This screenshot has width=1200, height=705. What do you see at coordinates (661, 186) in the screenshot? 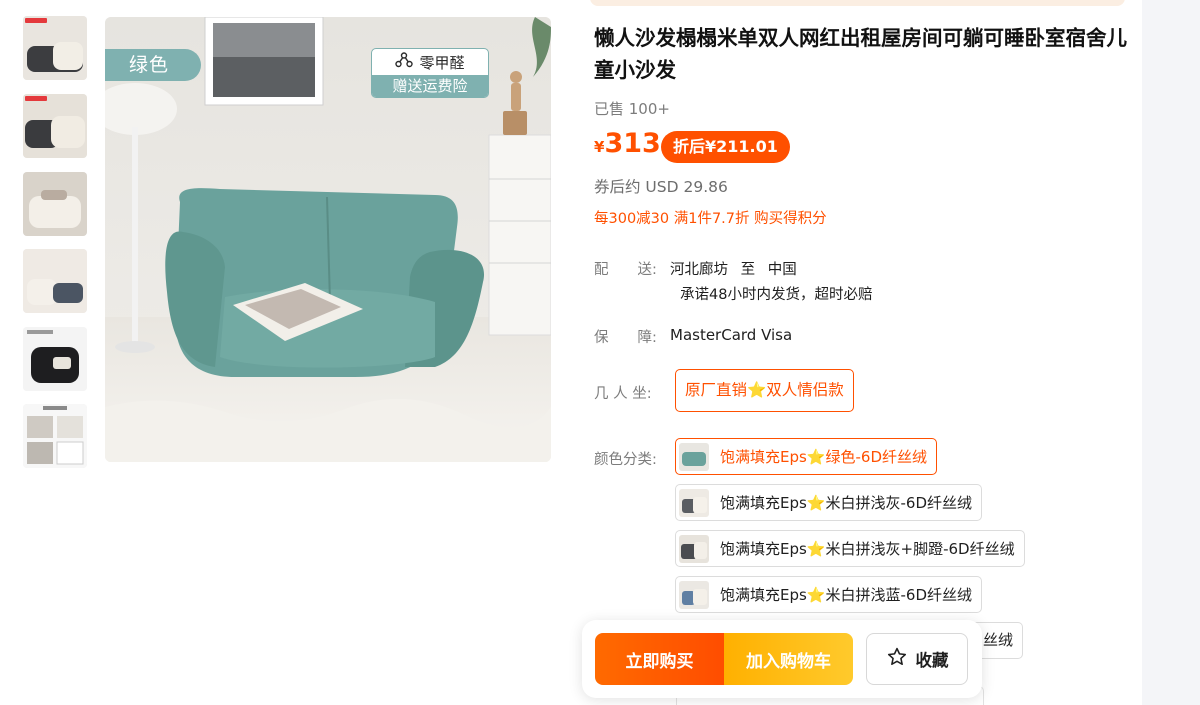
I see `usd-price: 券后约 USD 29.86` at bounding box center [661, 186].